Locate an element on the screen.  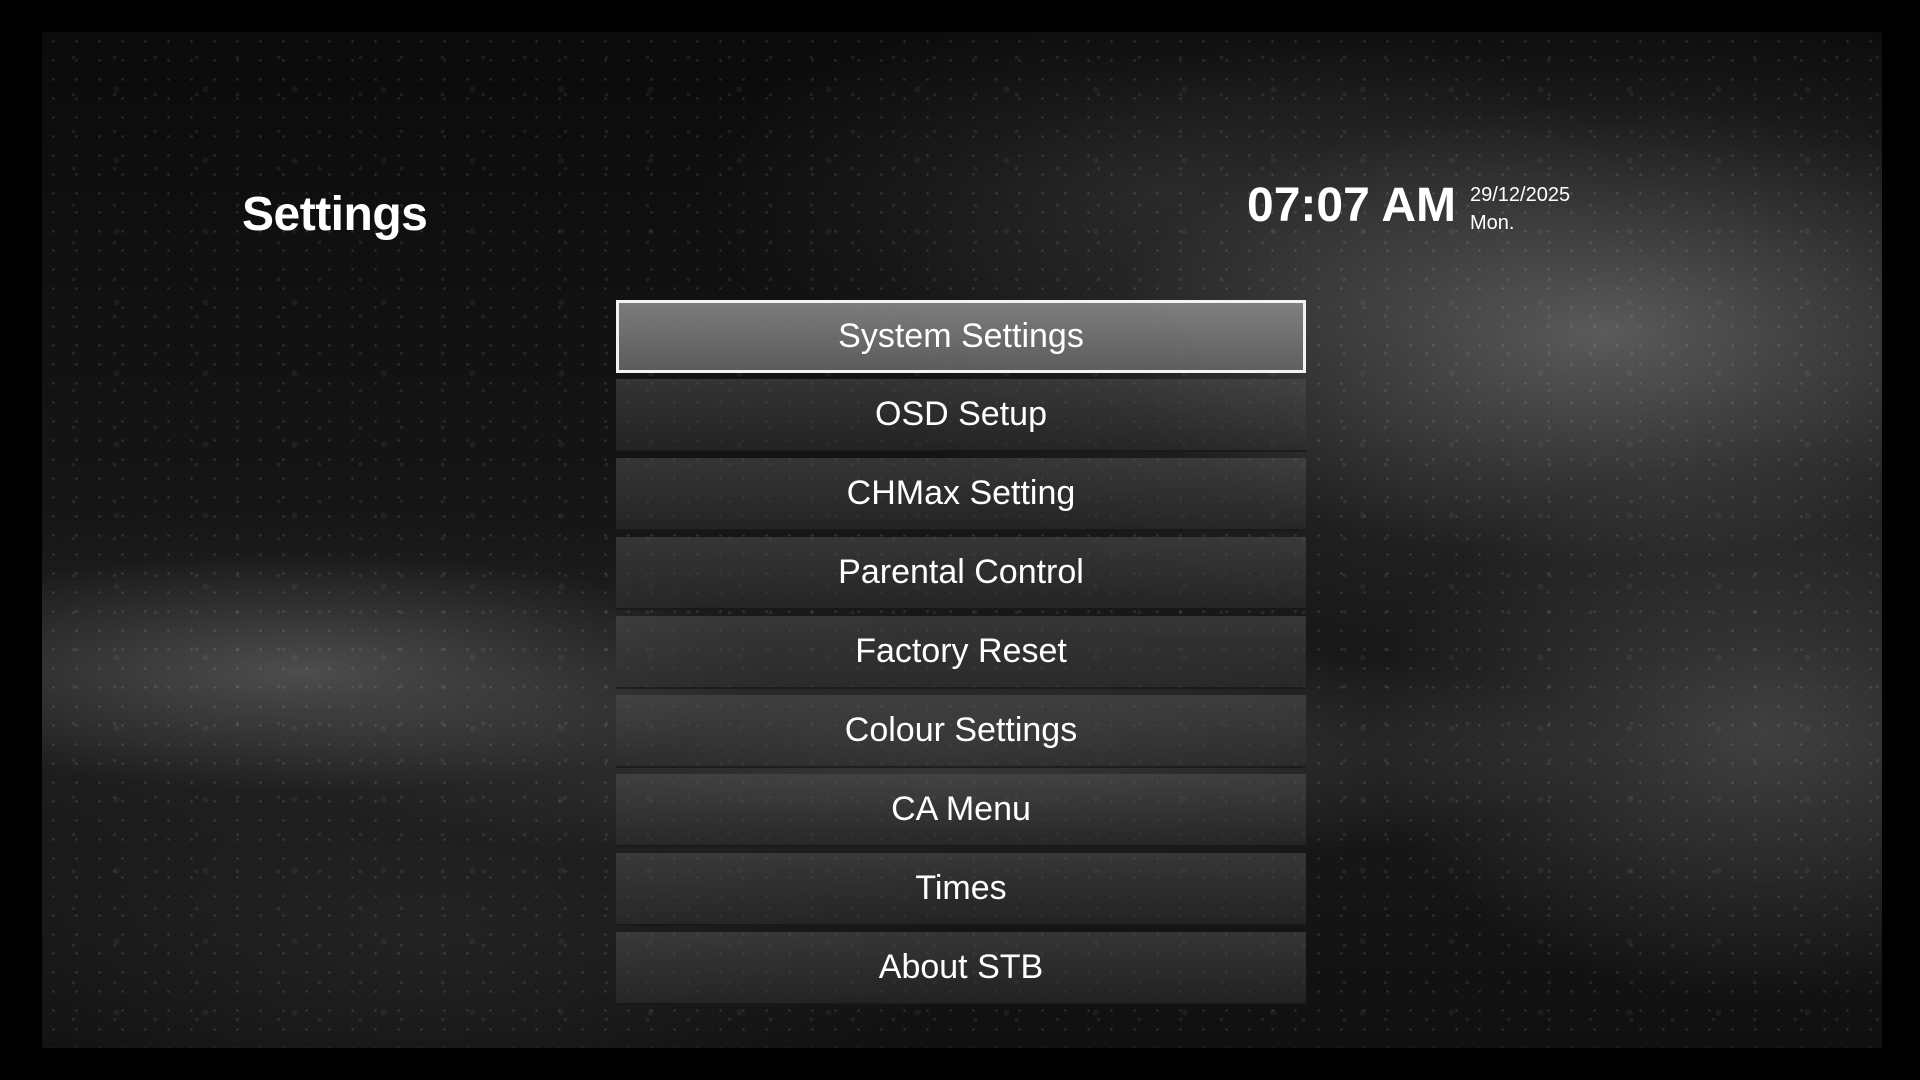
menu-item-osd-setup: OSD Setup is located at coordinates (961, 415).